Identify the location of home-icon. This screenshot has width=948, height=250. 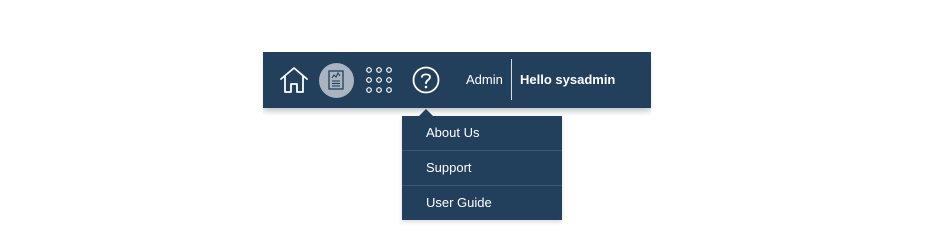
(294, 80).